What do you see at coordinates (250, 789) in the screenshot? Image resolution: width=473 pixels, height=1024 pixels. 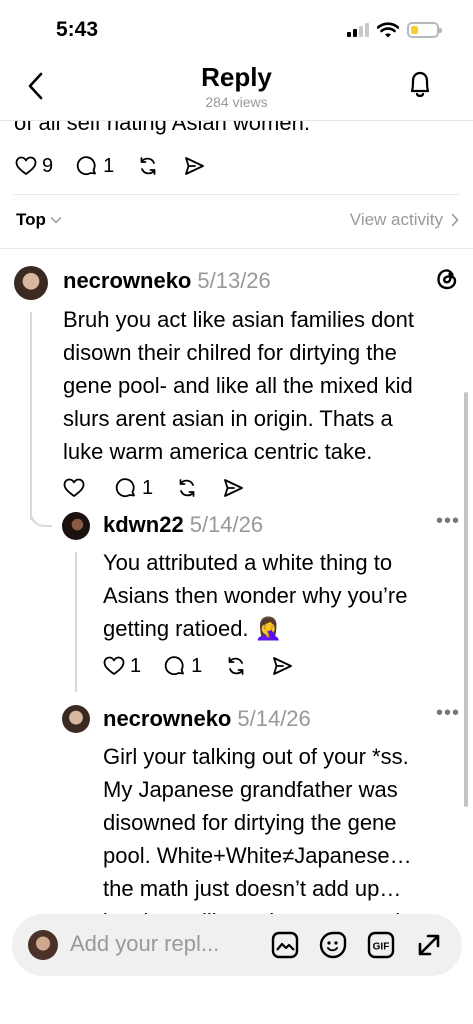 I see `comment-line: My Japanese grandfather was` at bounding box center [250, 789].